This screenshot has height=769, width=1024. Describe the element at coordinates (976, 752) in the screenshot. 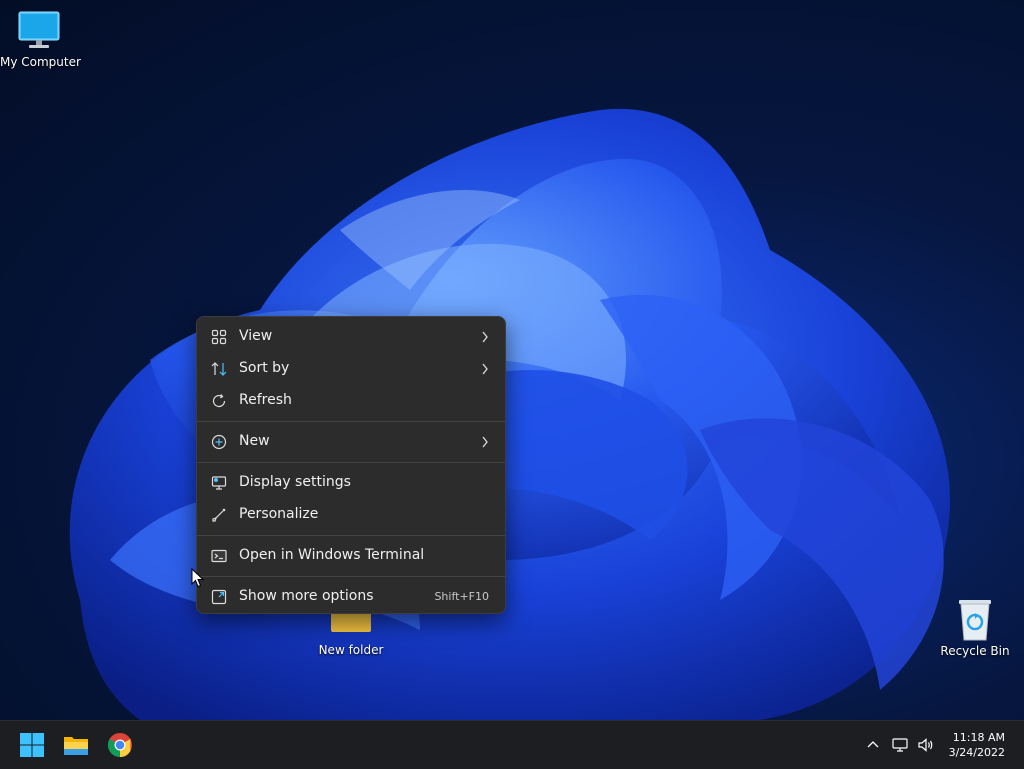

I see `clock-date: 3/24/2022` at that location.